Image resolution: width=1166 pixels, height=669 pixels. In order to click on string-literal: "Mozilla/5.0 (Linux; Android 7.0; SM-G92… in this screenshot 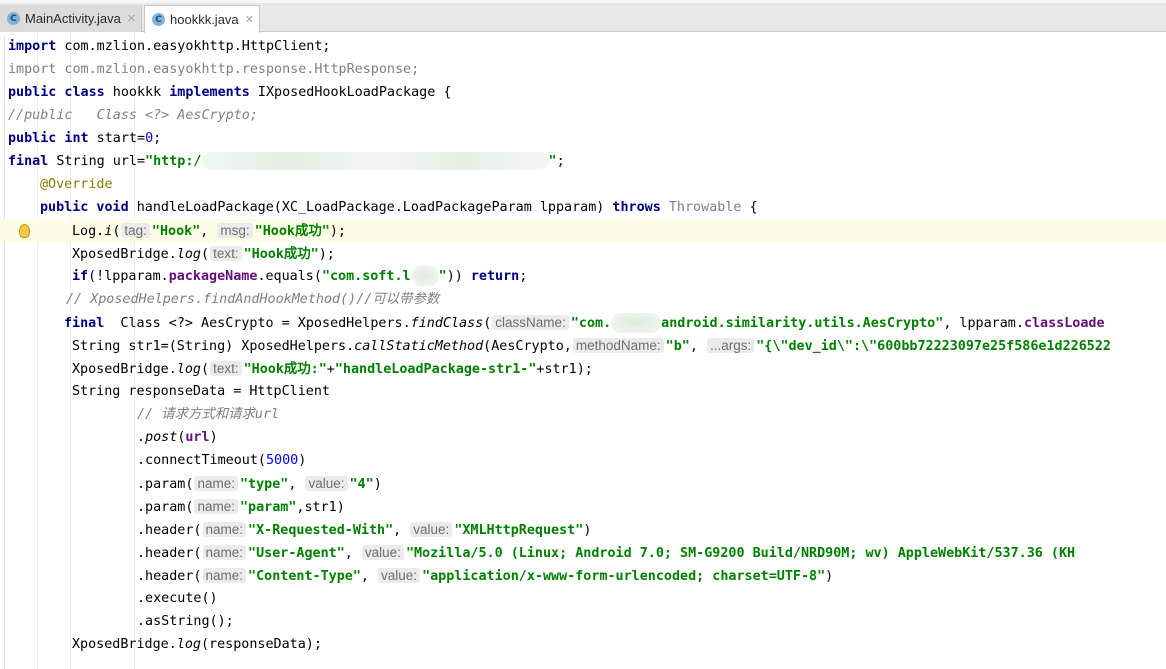, I will do `click(740, 553)`.